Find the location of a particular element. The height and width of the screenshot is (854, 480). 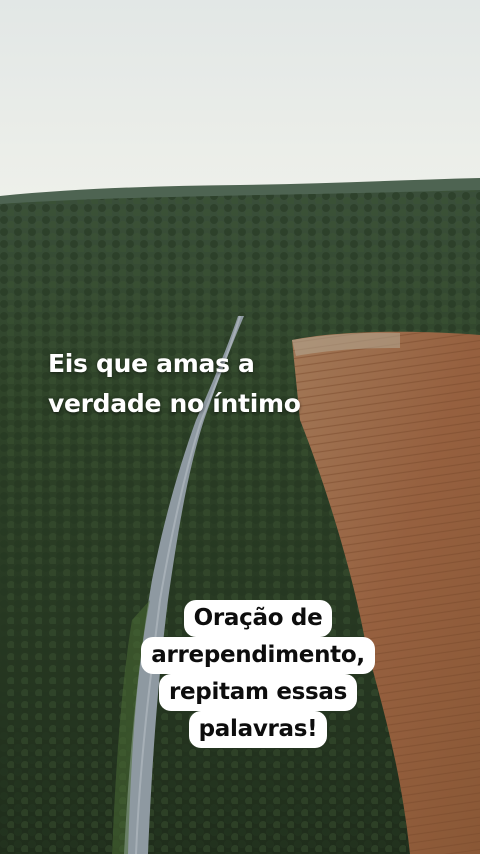

boxed-caption-line-2: arrependimento, is located at coordinates (258, 655).